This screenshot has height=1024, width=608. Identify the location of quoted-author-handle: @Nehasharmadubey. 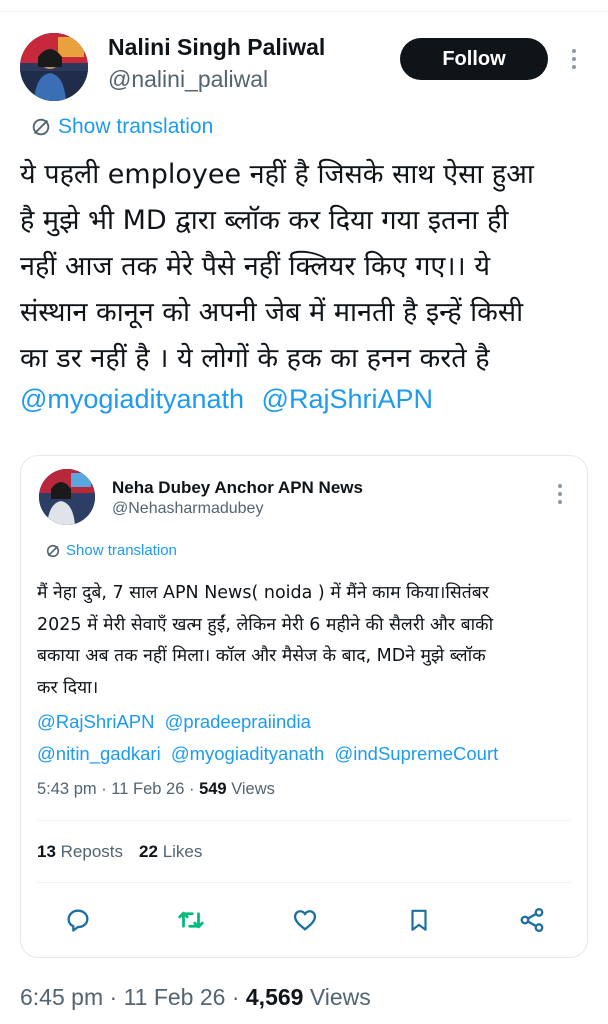
(187, 509).